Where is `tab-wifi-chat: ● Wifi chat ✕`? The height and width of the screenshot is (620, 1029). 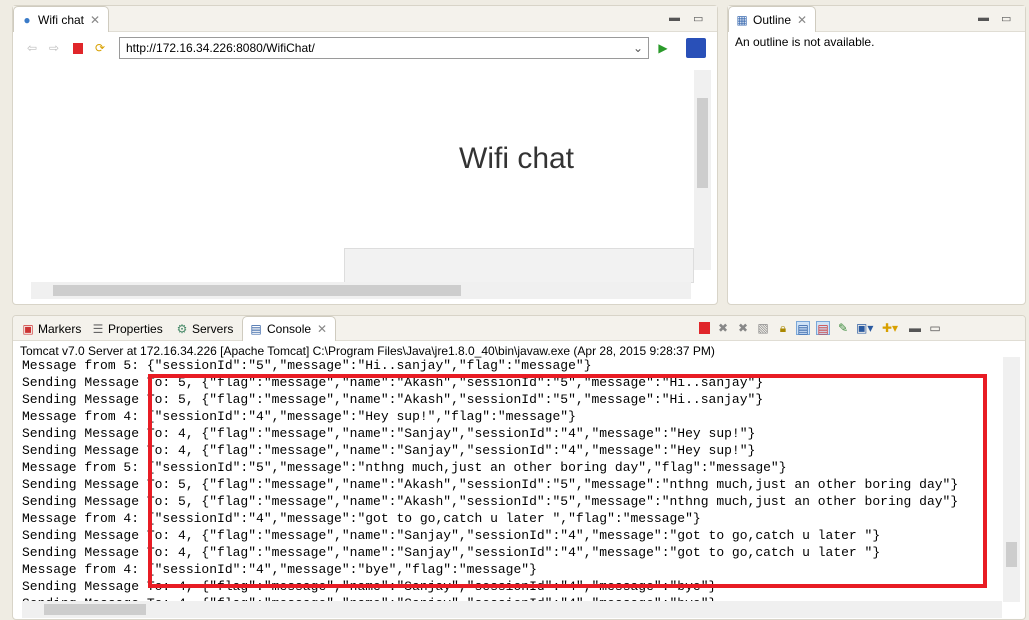
tab-wifi-chat: ● Wifi chat ✕ is located at coordinates (61, 19).